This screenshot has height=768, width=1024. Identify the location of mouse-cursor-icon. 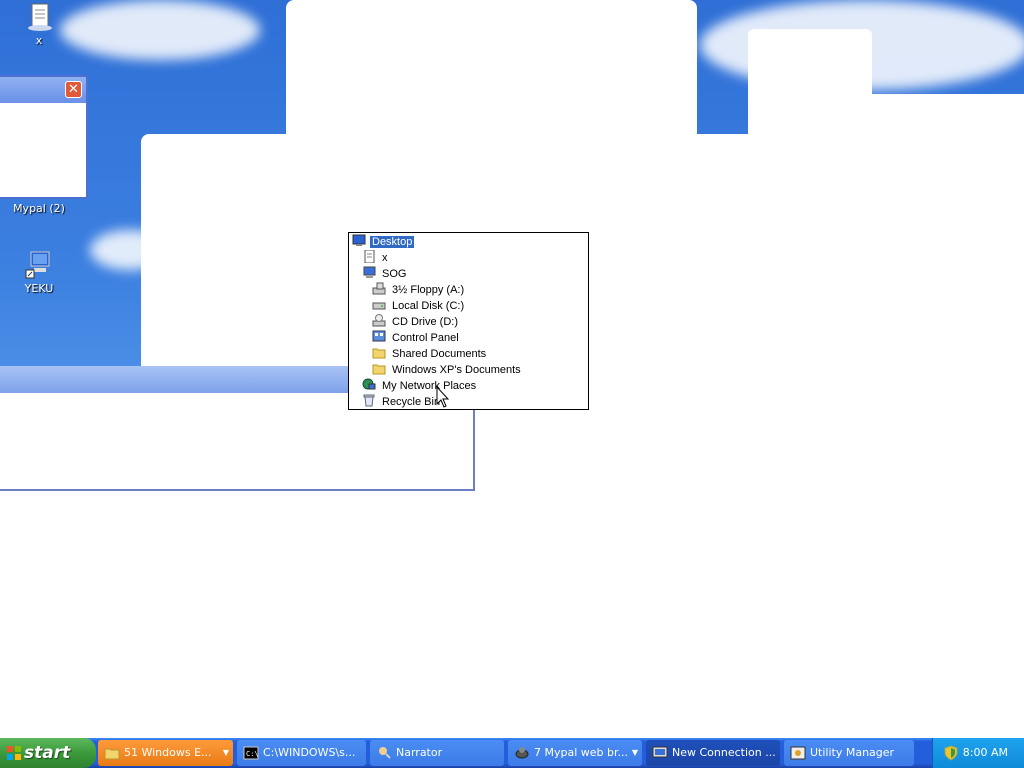
(443, 397).